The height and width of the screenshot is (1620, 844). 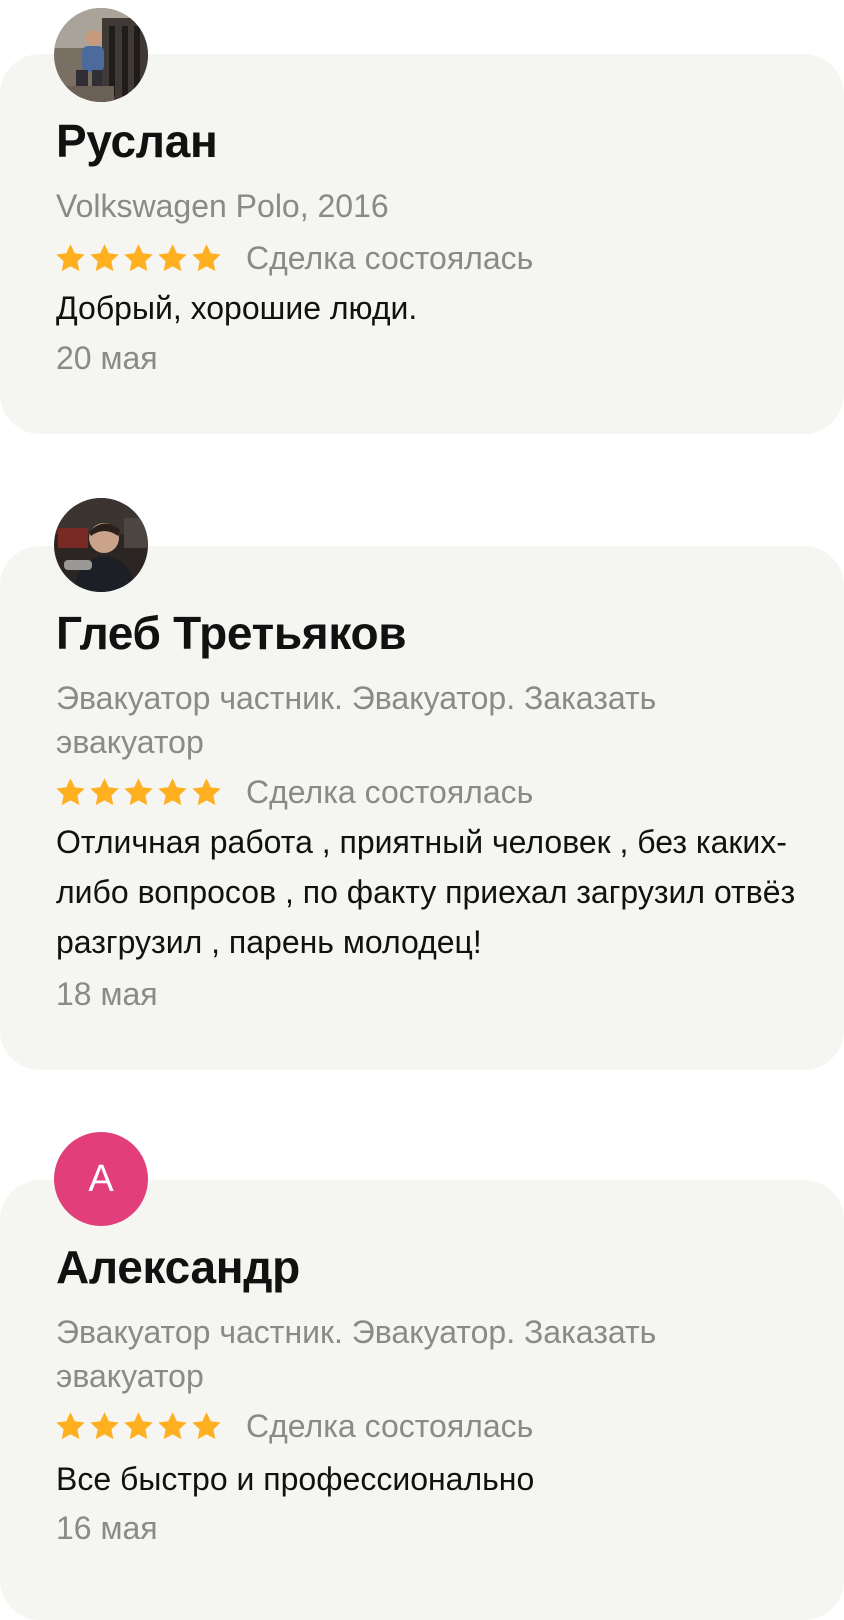 What do you see at coordinates (421, 206) in the screenshot?
I see `review-subject: Volkswagen Polo, 2016` at bounding box center [421, 206].